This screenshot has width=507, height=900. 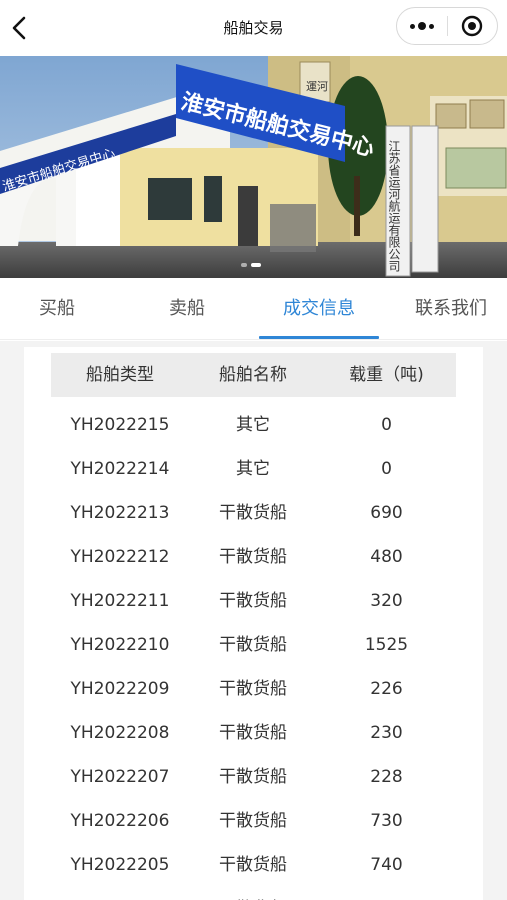 What do you see at coordinates (386, 865) in the screenshot?
I see `cell-tonnage: 740` at bounding box center [386, 865].